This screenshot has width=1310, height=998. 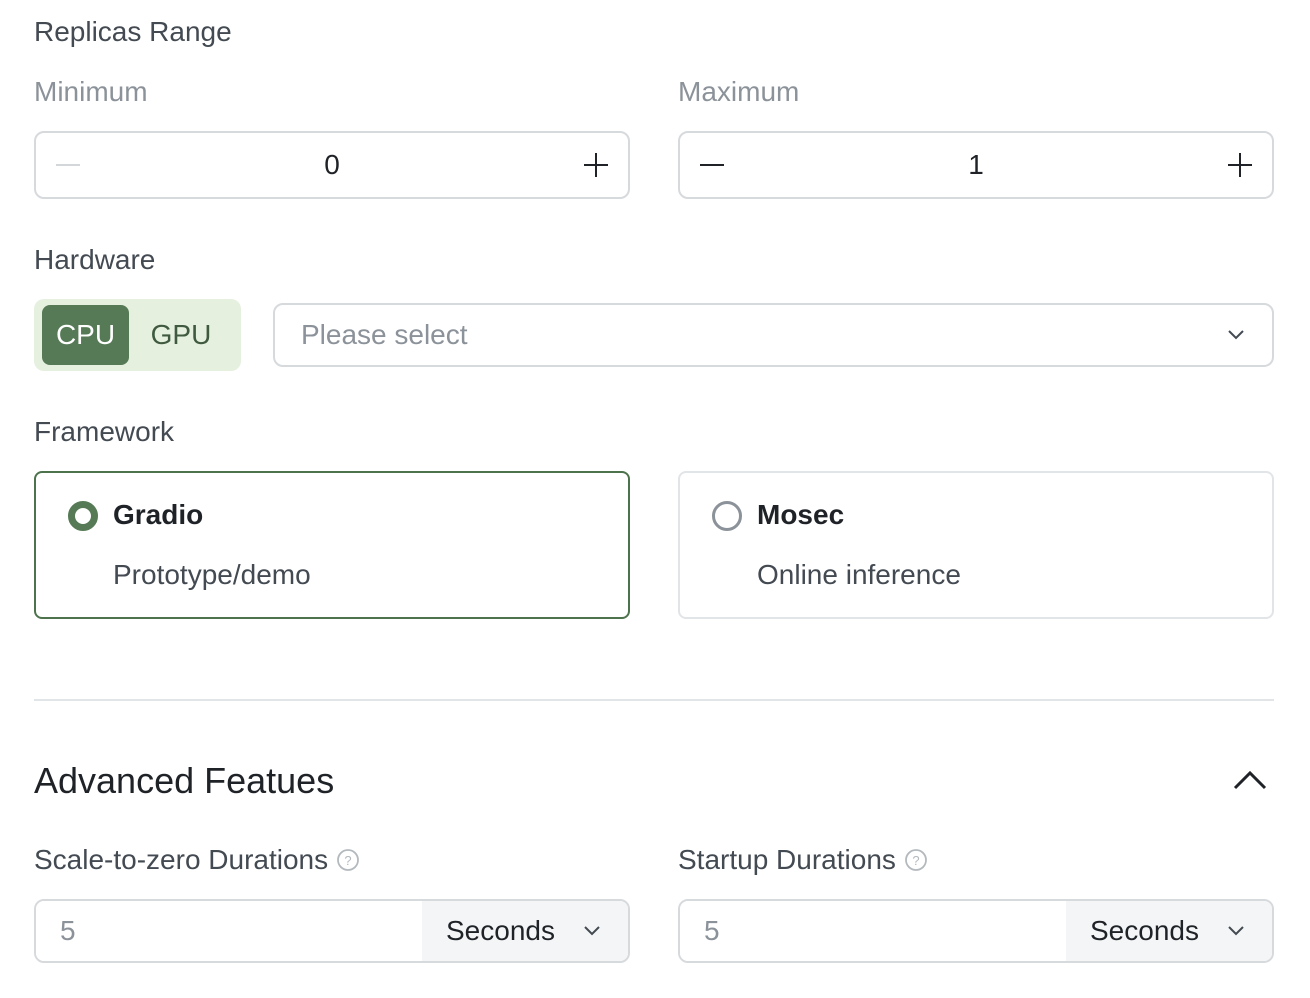 I want to click on startup-unit-select: Seconds, so click(x=1169, y=931).